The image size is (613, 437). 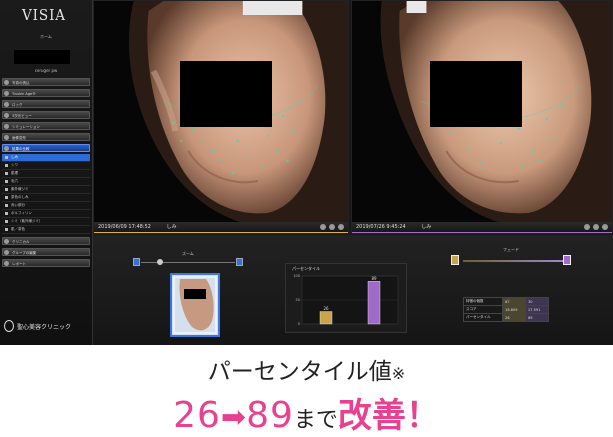 What do you see at coordinates (6, 93) in the screenshot?
I see `face-icon` at bounding box center [6, 93].